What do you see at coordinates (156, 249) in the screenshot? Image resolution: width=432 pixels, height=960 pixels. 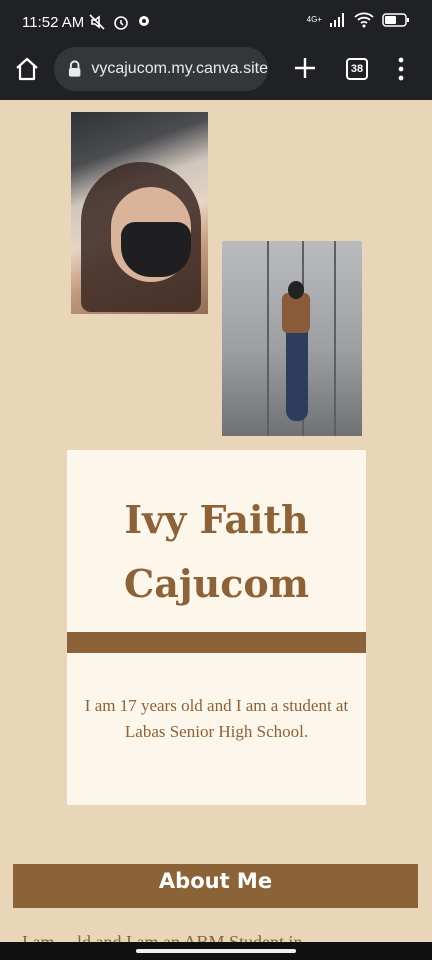 I see `photo-mask-shape` at bounding box center [156, 249].